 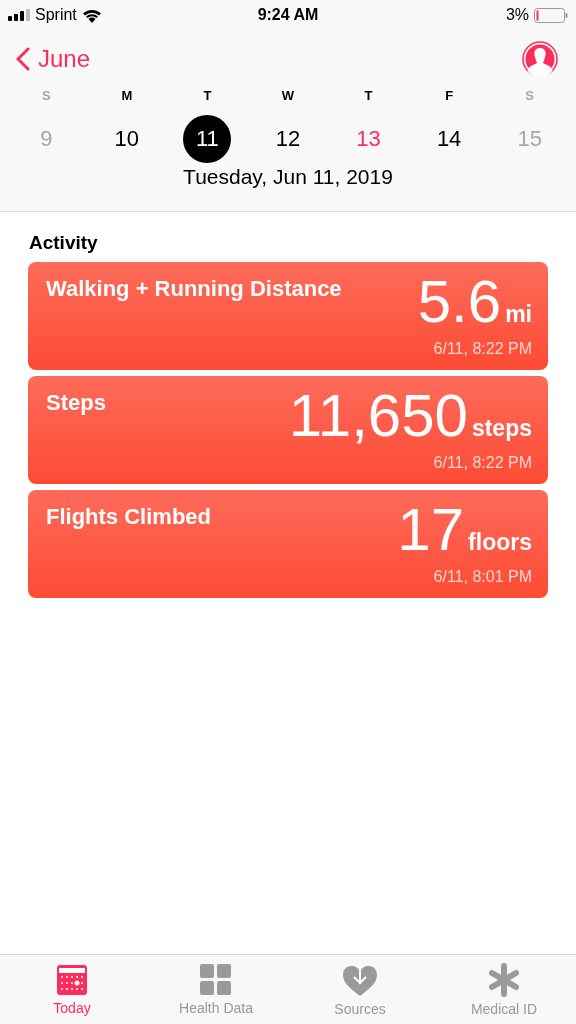 I want to click on calendar-day: T 13, so click(x=368, y=125).